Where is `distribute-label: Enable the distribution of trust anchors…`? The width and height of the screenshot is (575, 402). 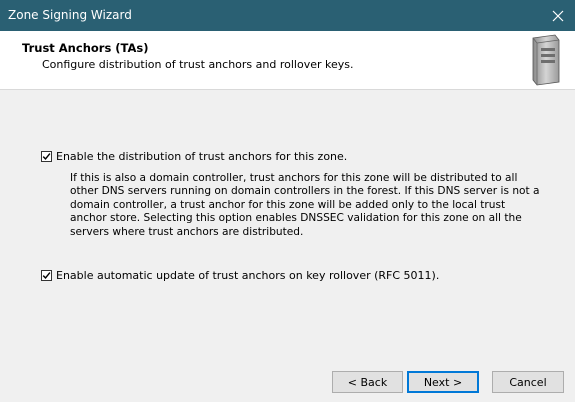 distribute-label: Enable the distribution of trust anchors… is located at coordinates (202, 156).